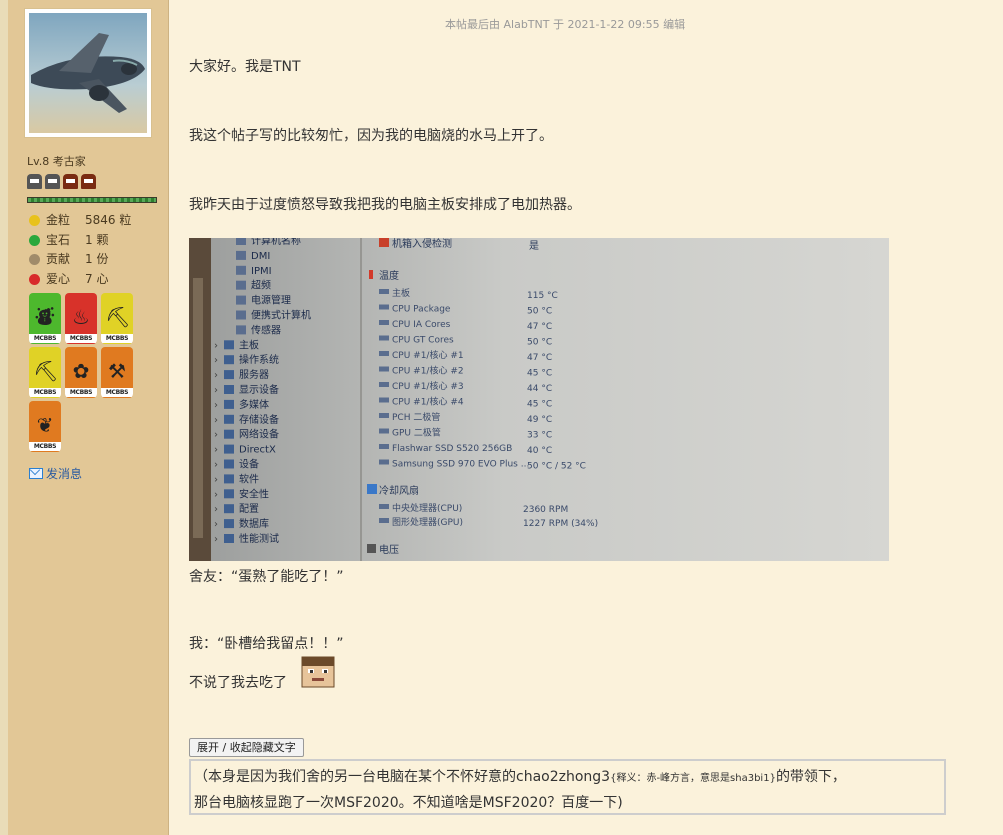 The height and width of the screenshot is (835, 1003). I want to click on user-stats: 金粒 5846 粒宝石 1 颗贡献 1 份爱心 7 心, so click(80, 250).